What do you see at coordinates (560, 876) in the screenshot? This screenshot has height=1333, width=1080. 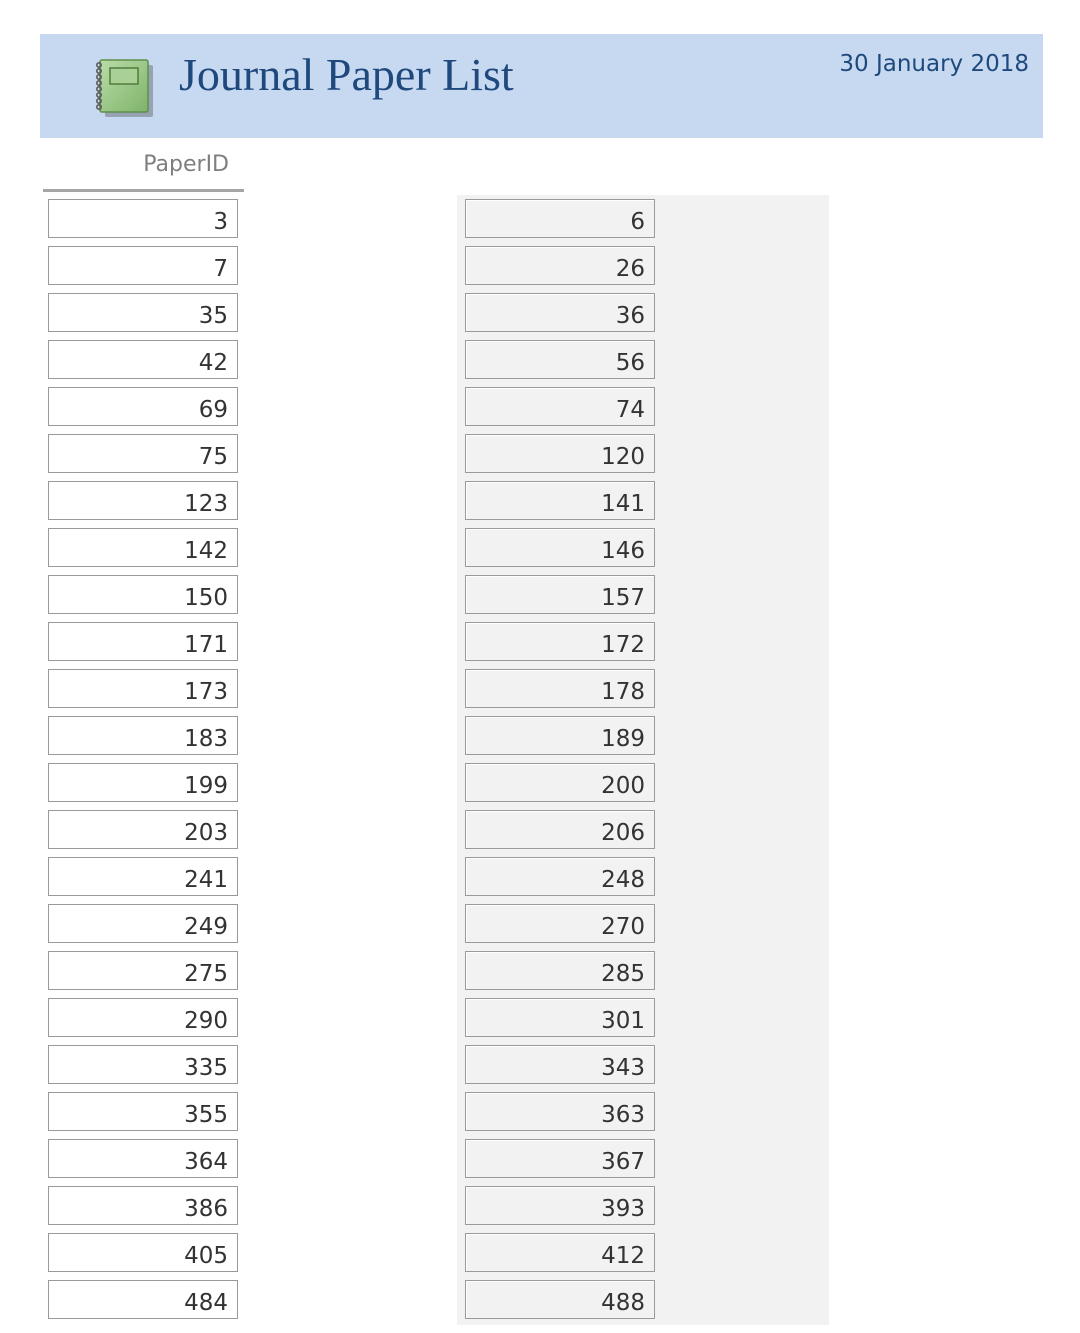 I see `paperid-field: 248` at bounding box center [560, 876].